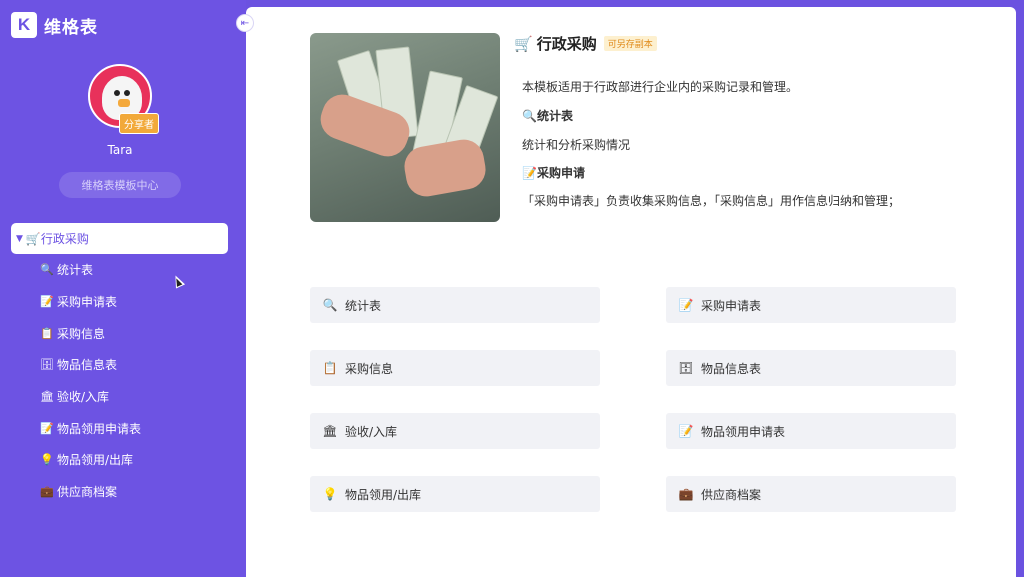 Image resolution: width=1024 pixels, height=577 pixels. What do you see at coordinates (119, 333) in the screenshot?
I see `sidebar-item: 📋 采购信息` at bounding box center [119, 333].